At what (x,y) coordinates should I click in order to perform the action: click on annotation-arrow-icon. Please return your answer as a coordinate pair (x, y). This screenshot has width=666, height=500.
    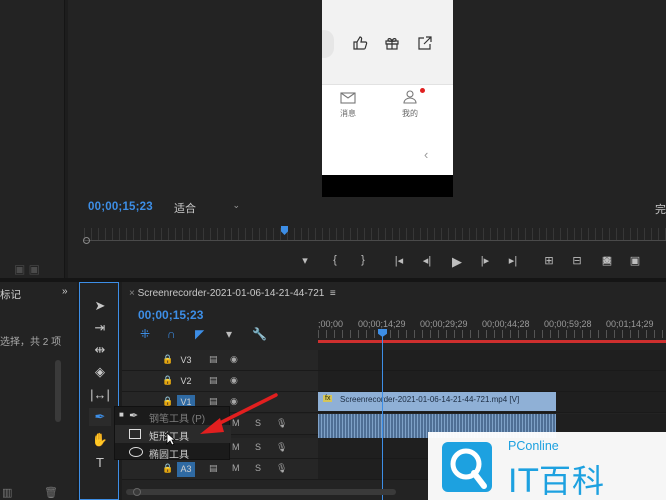
    Looking at the image, I should click on (239, 413).